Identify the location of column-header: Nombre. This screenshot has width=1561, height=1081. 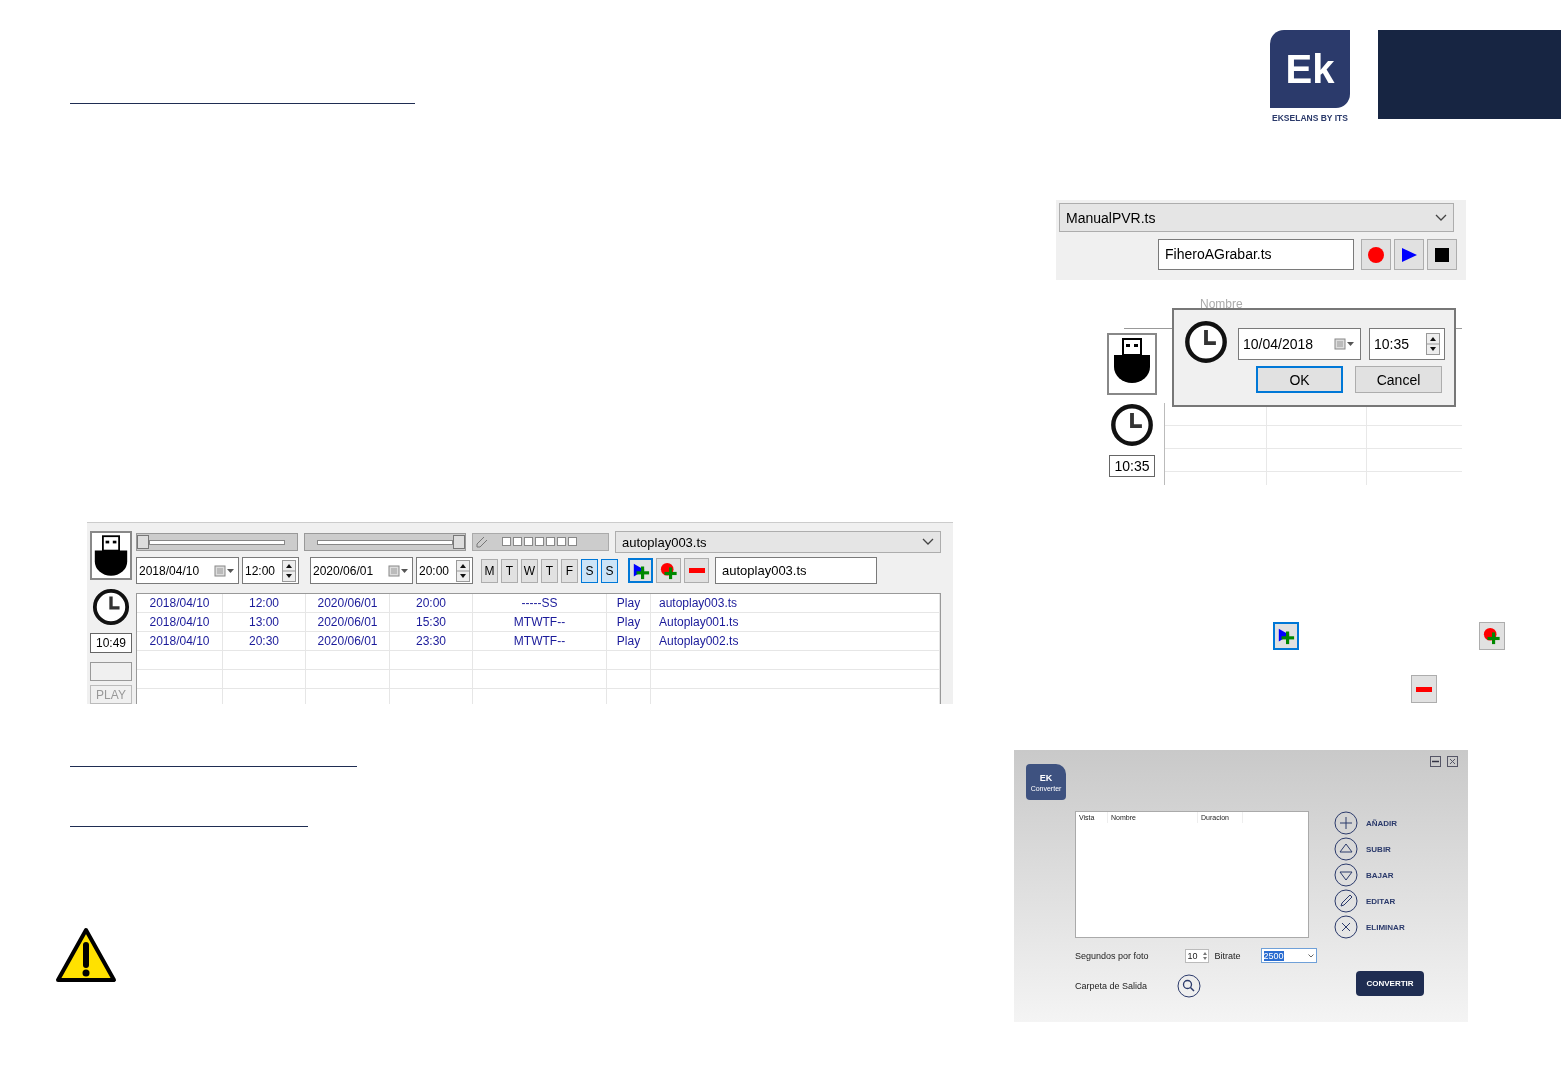
(1221, 304).